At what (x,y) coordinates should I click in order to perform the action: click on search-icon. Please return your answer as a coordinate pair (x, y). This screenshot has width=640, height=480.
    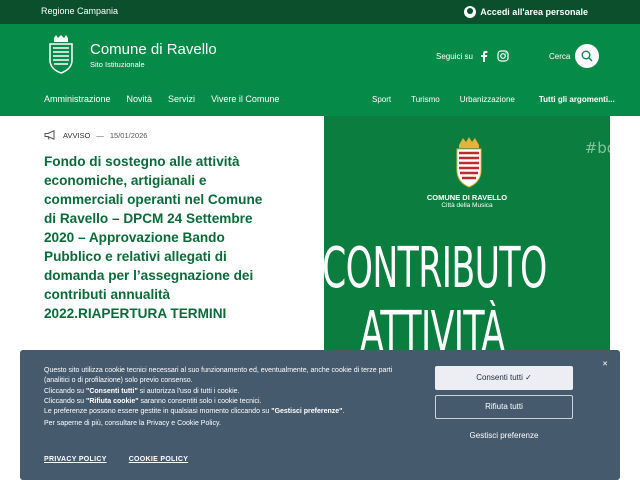
    Looking at the image, I should click on (587, 56).